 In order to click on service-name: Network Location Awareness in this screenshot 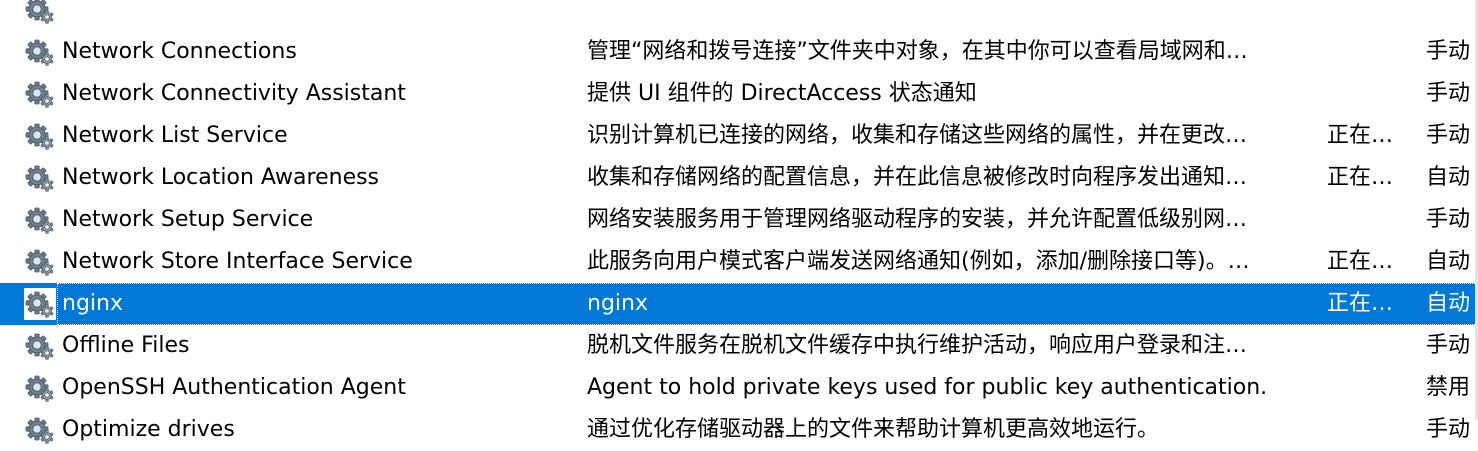, I will do `click(221, 177)`.